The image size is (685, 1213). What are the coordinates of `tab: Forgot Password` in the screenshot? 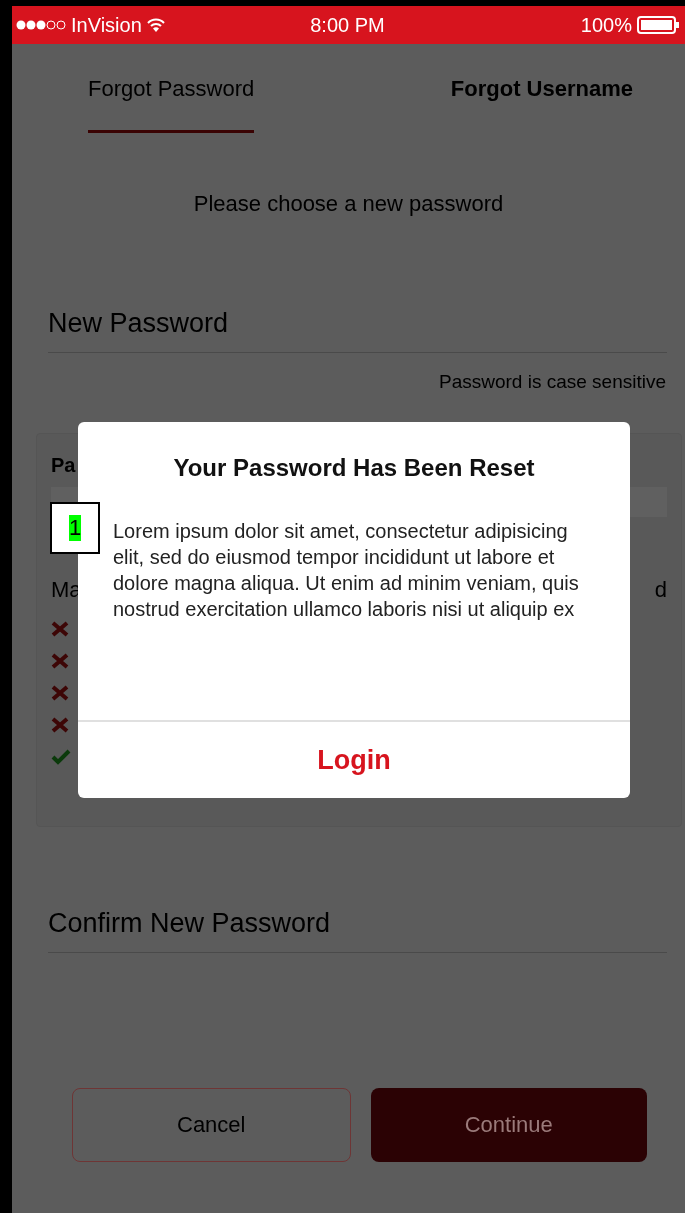 It's located at (171, 88).